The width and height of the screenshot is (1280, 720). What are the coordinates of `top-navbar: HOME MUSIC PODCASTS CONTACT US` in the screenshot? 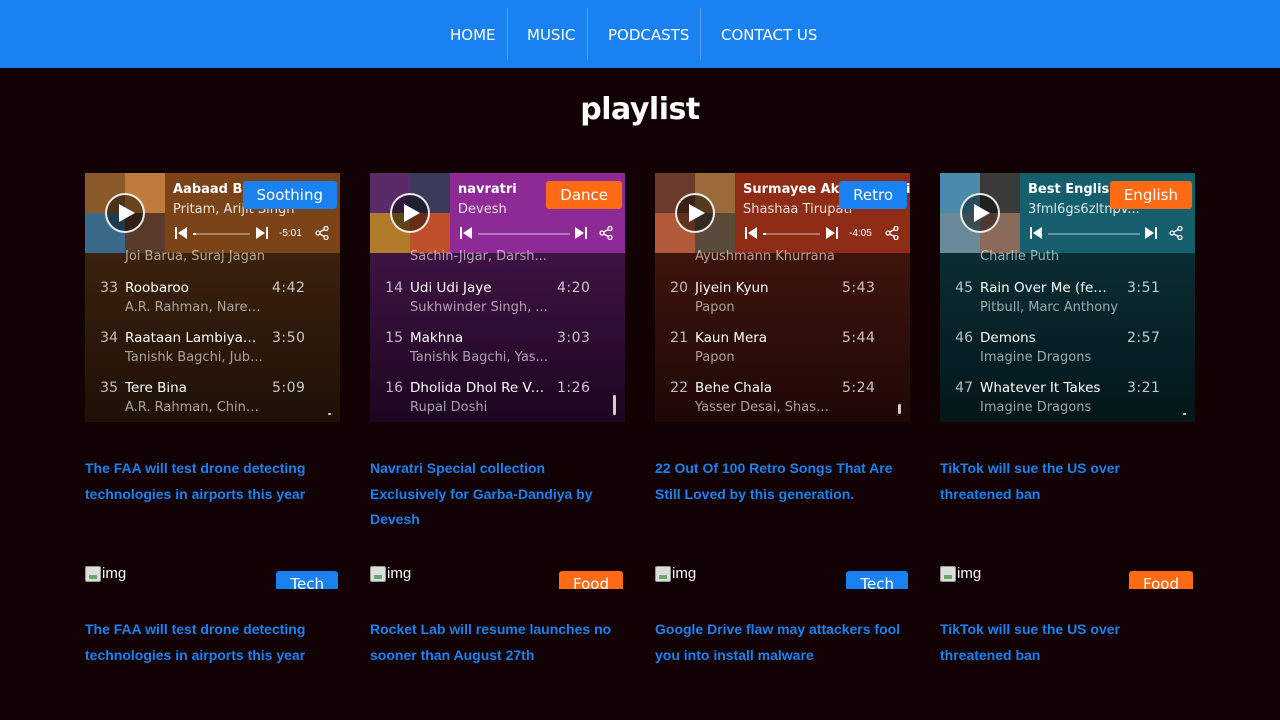 It's located at (640, 34).